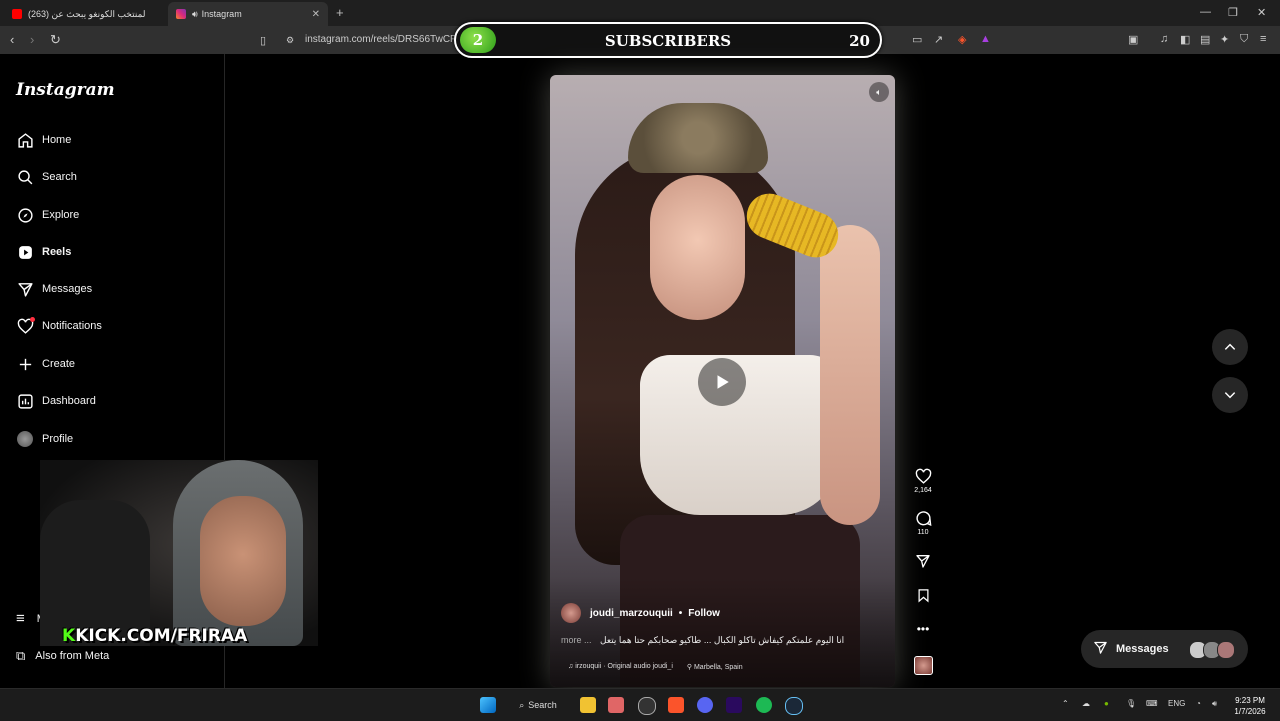  Describe the element at coordinates (32, 319) in the screenshot. I see `notification-dot` at that location.